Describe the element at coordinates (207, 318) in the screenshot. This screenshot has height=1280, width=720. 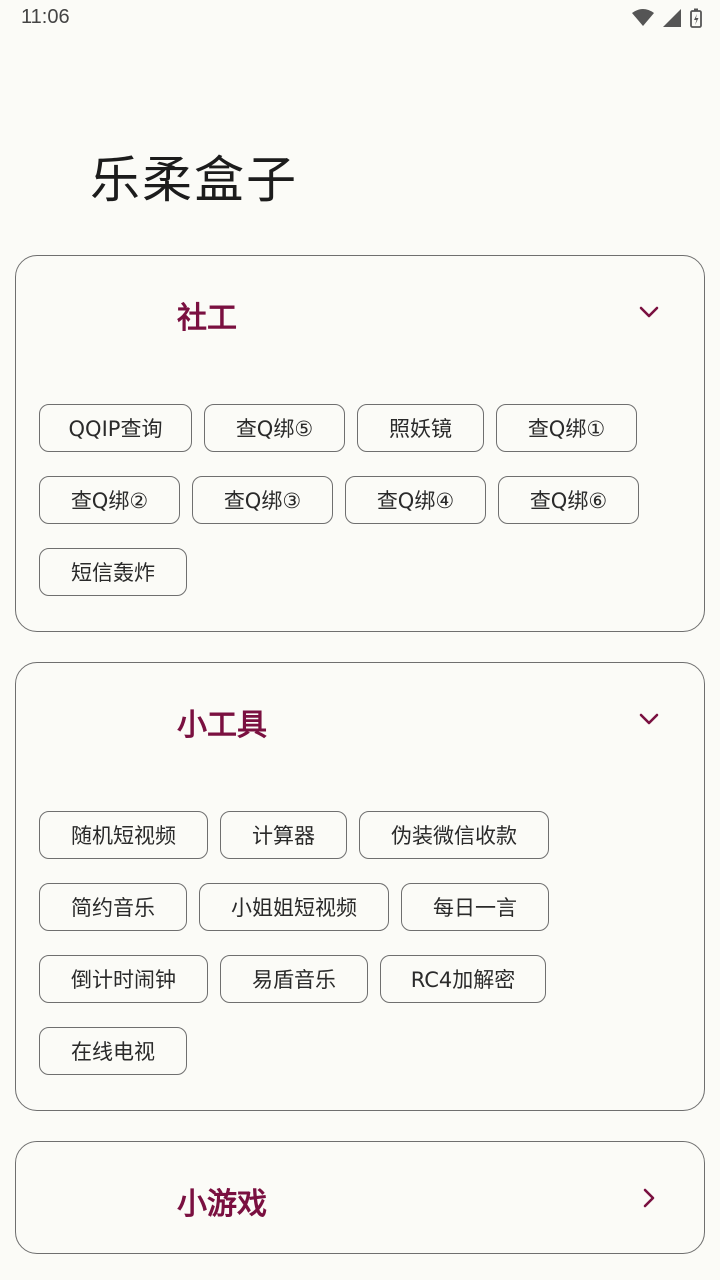
I see `section-social-title: 社工` at that location.